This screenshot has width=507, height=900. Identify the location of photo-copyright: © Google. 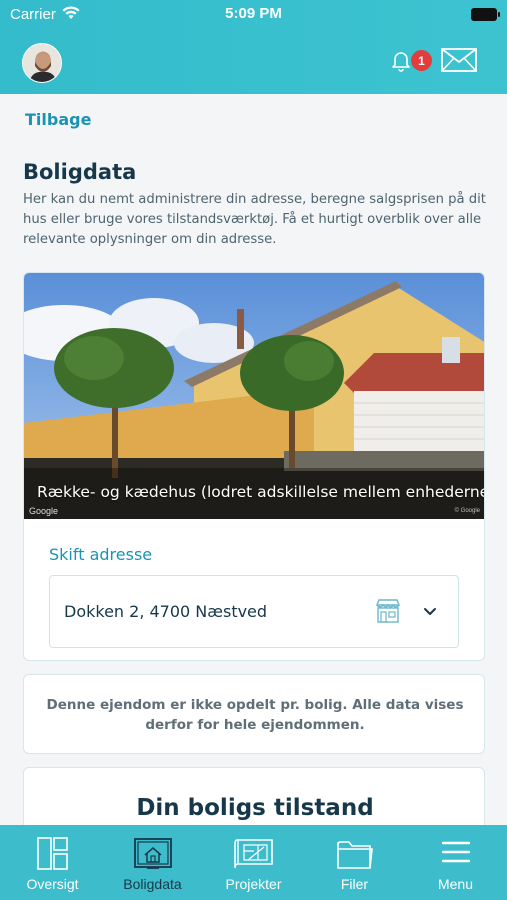
(467, 511).